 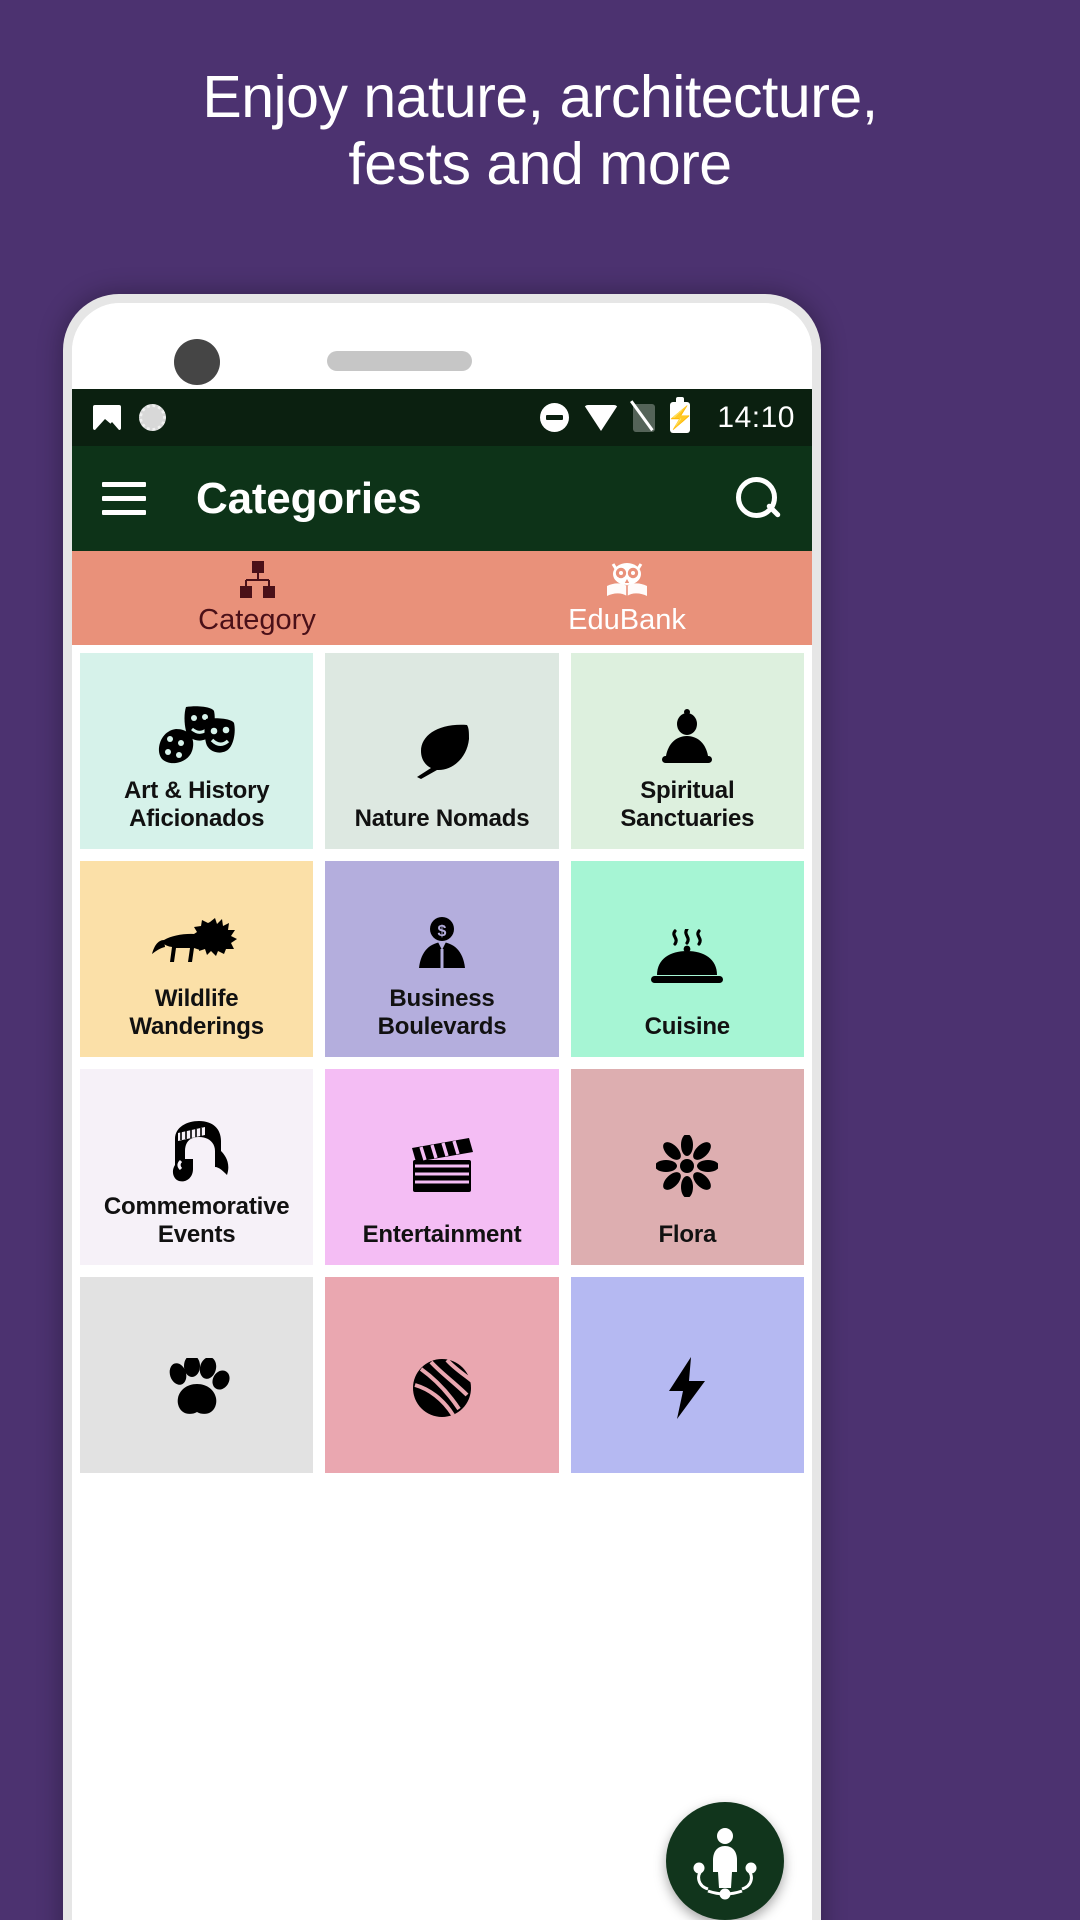 What do you see at coordinates (442, 1388) in the screenshot?
I see `ball-of-yarn-icon` at bounding box center [442, 1388].